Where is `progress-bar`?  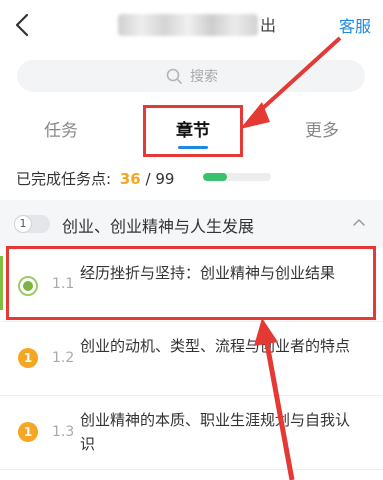 progress-bar is located at coordinates (237, 177).